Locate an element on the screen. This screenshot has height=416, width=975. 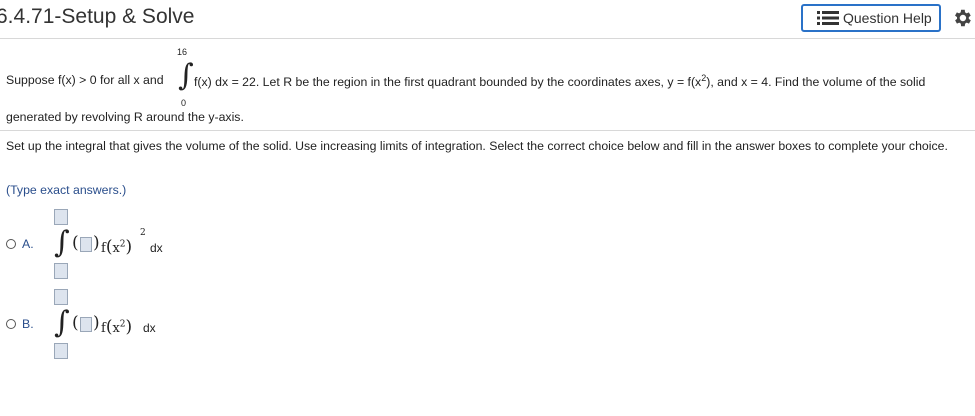
choice-b-label: B. is located at coordinates (28, 324).